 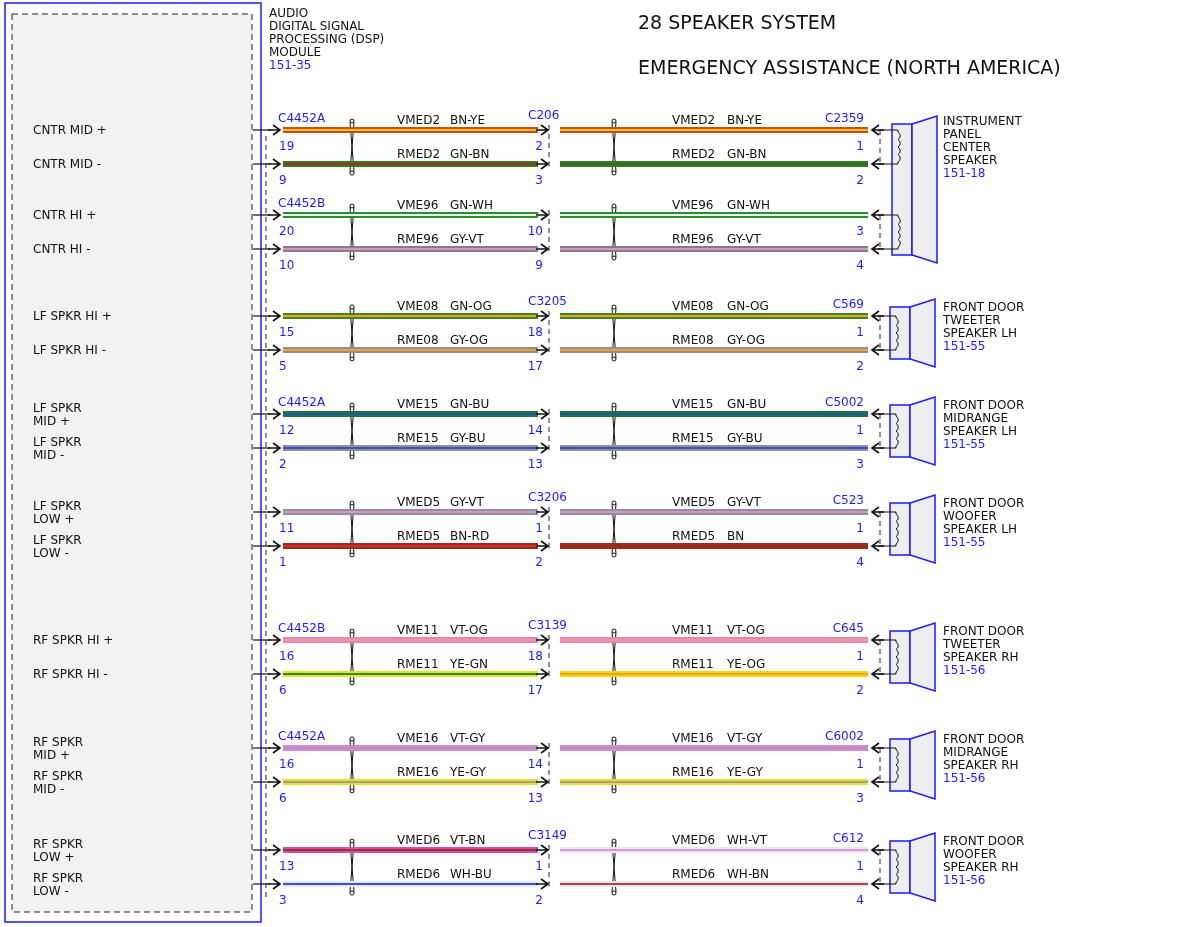 I want to click on circuit-label: VME08, so click(x=418, y=306).